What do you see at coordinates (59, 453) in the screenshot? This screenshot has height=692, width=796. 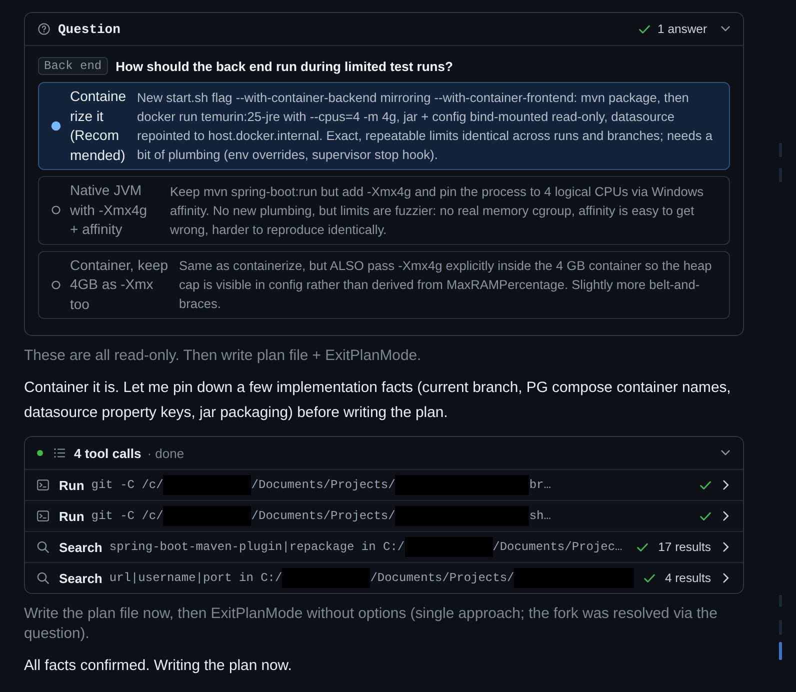 I see `list-icon` at bounding box center [59, 453].